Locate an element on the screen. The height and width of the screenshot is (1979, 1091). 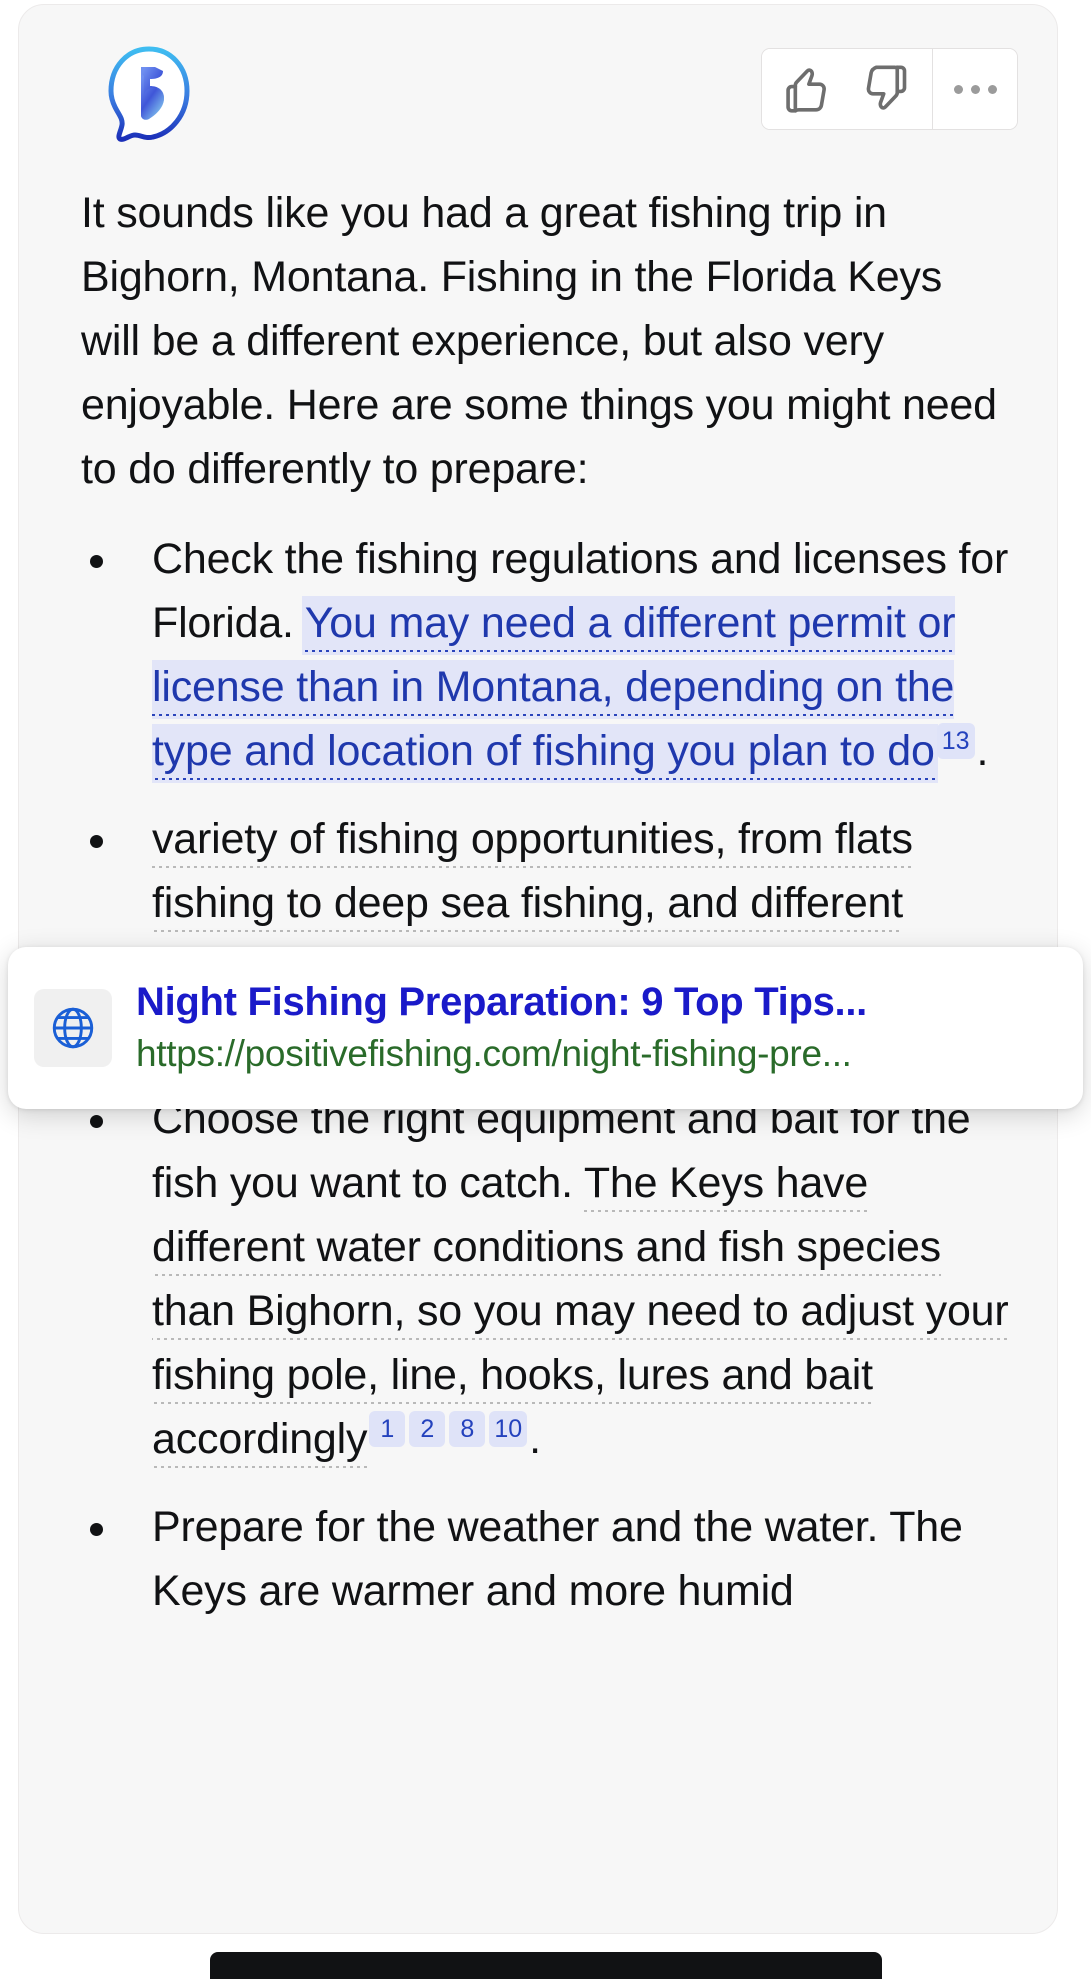
thumbs-down-icon is located at coordinates (889, 89).